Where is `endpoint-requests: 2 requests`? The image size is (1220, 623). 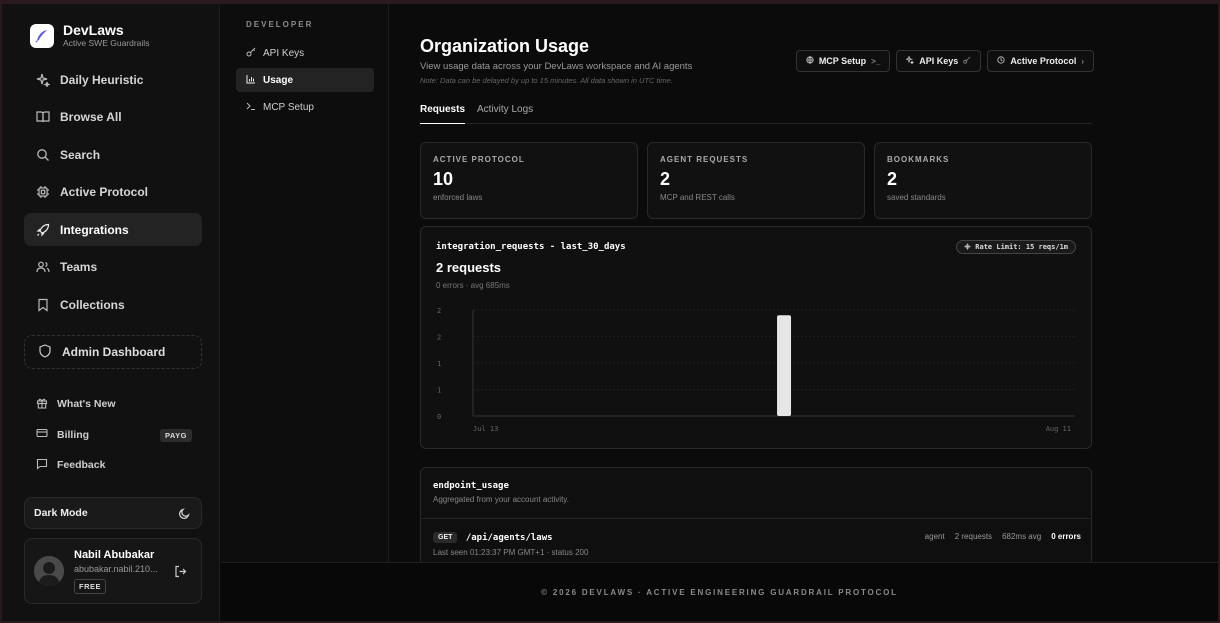 endpoint-requests: 2 requests is located at coordinates (973, 536).